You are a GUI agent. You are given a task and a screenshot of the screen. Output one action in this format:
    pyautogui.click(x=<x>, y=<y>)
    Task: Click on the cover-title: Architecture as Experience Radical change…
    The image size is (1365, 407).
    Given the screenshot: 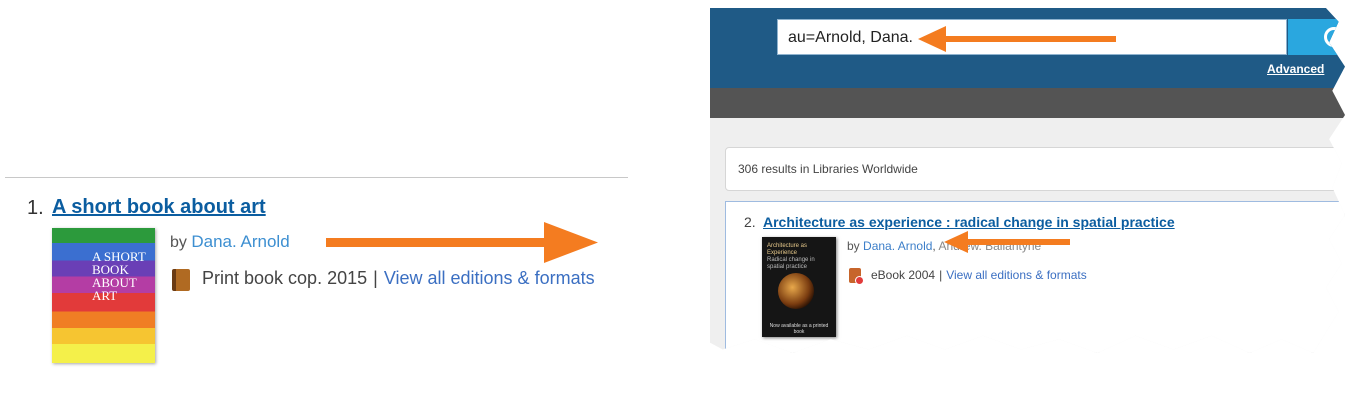 What is the action you would take?
    pyautogui.click(x=791, y=256)
    